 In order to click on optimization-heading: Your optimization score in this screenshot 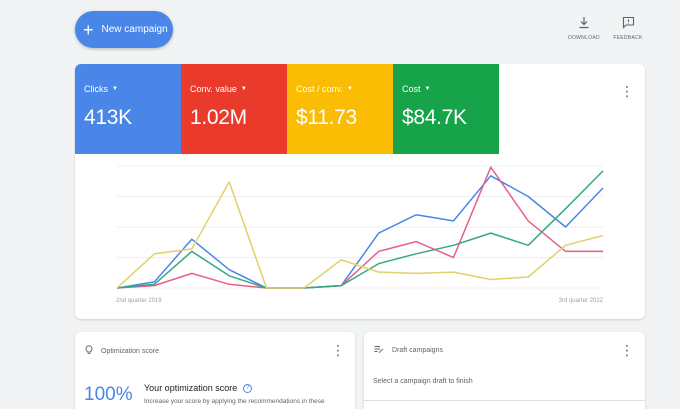, I will do `click(191, 388)`.